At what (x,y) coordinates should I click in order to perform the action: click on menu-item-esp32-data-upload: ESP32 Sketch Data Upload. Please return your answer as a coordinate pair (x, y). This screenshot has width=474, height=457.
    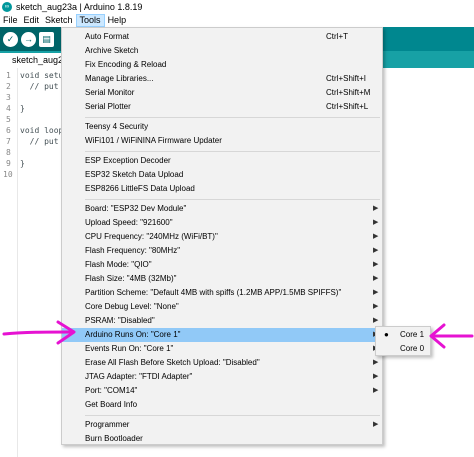
    Looking at the image, I should click on (222, 175).